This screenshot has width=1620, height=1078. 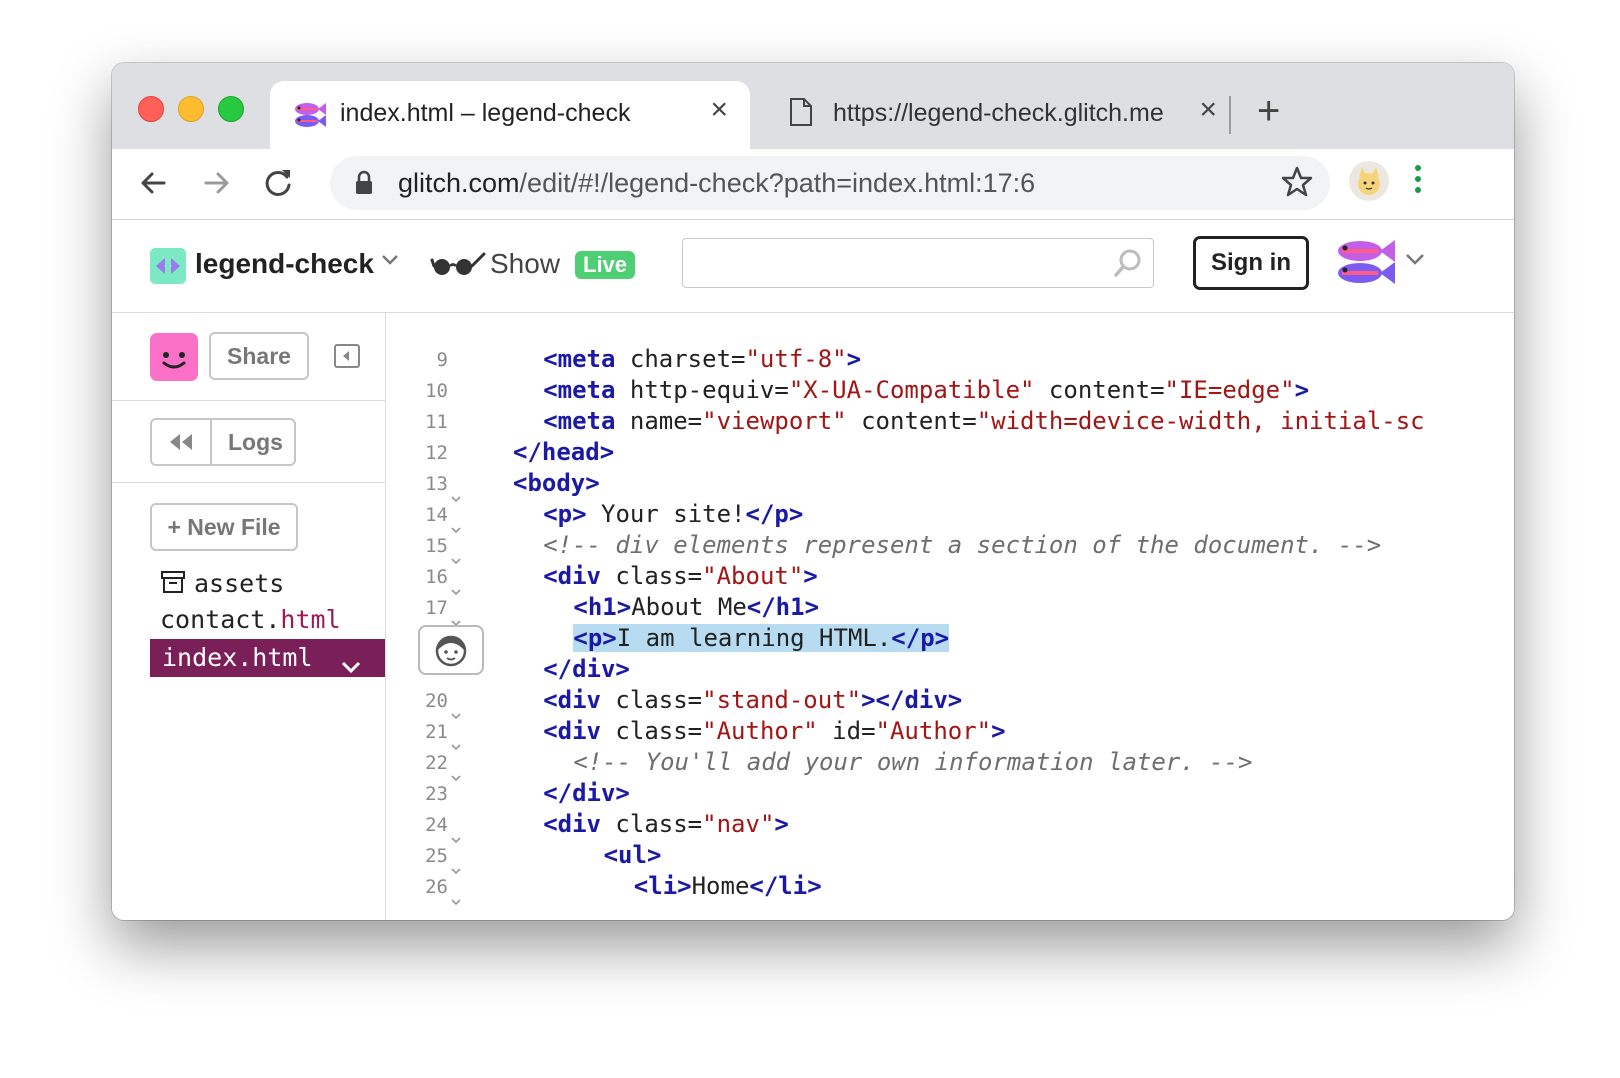 What do you see at coordinates (436, 887) in the screenshot?
I see `line-number: 26` at bounding box center [436, 887].